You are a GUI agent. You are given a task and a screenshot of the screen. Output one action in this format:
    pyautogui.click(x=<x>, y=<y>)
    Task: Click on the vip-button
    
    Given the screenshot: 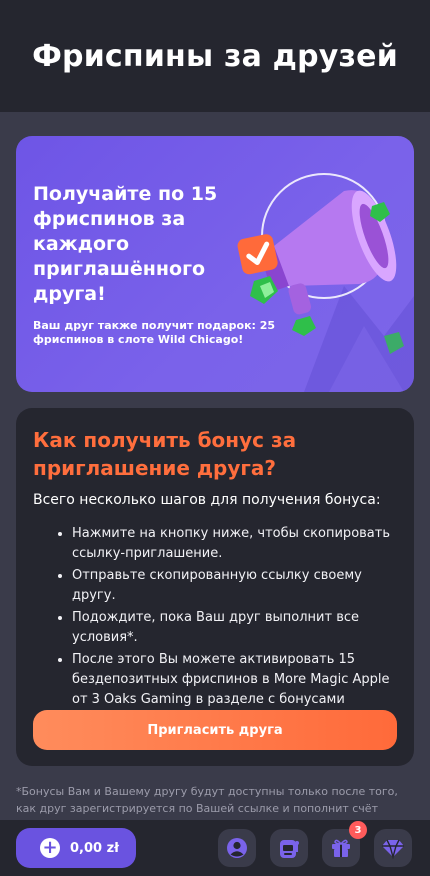 What is the action you would take?
    pyautogui.click(x=393, y=848)
    